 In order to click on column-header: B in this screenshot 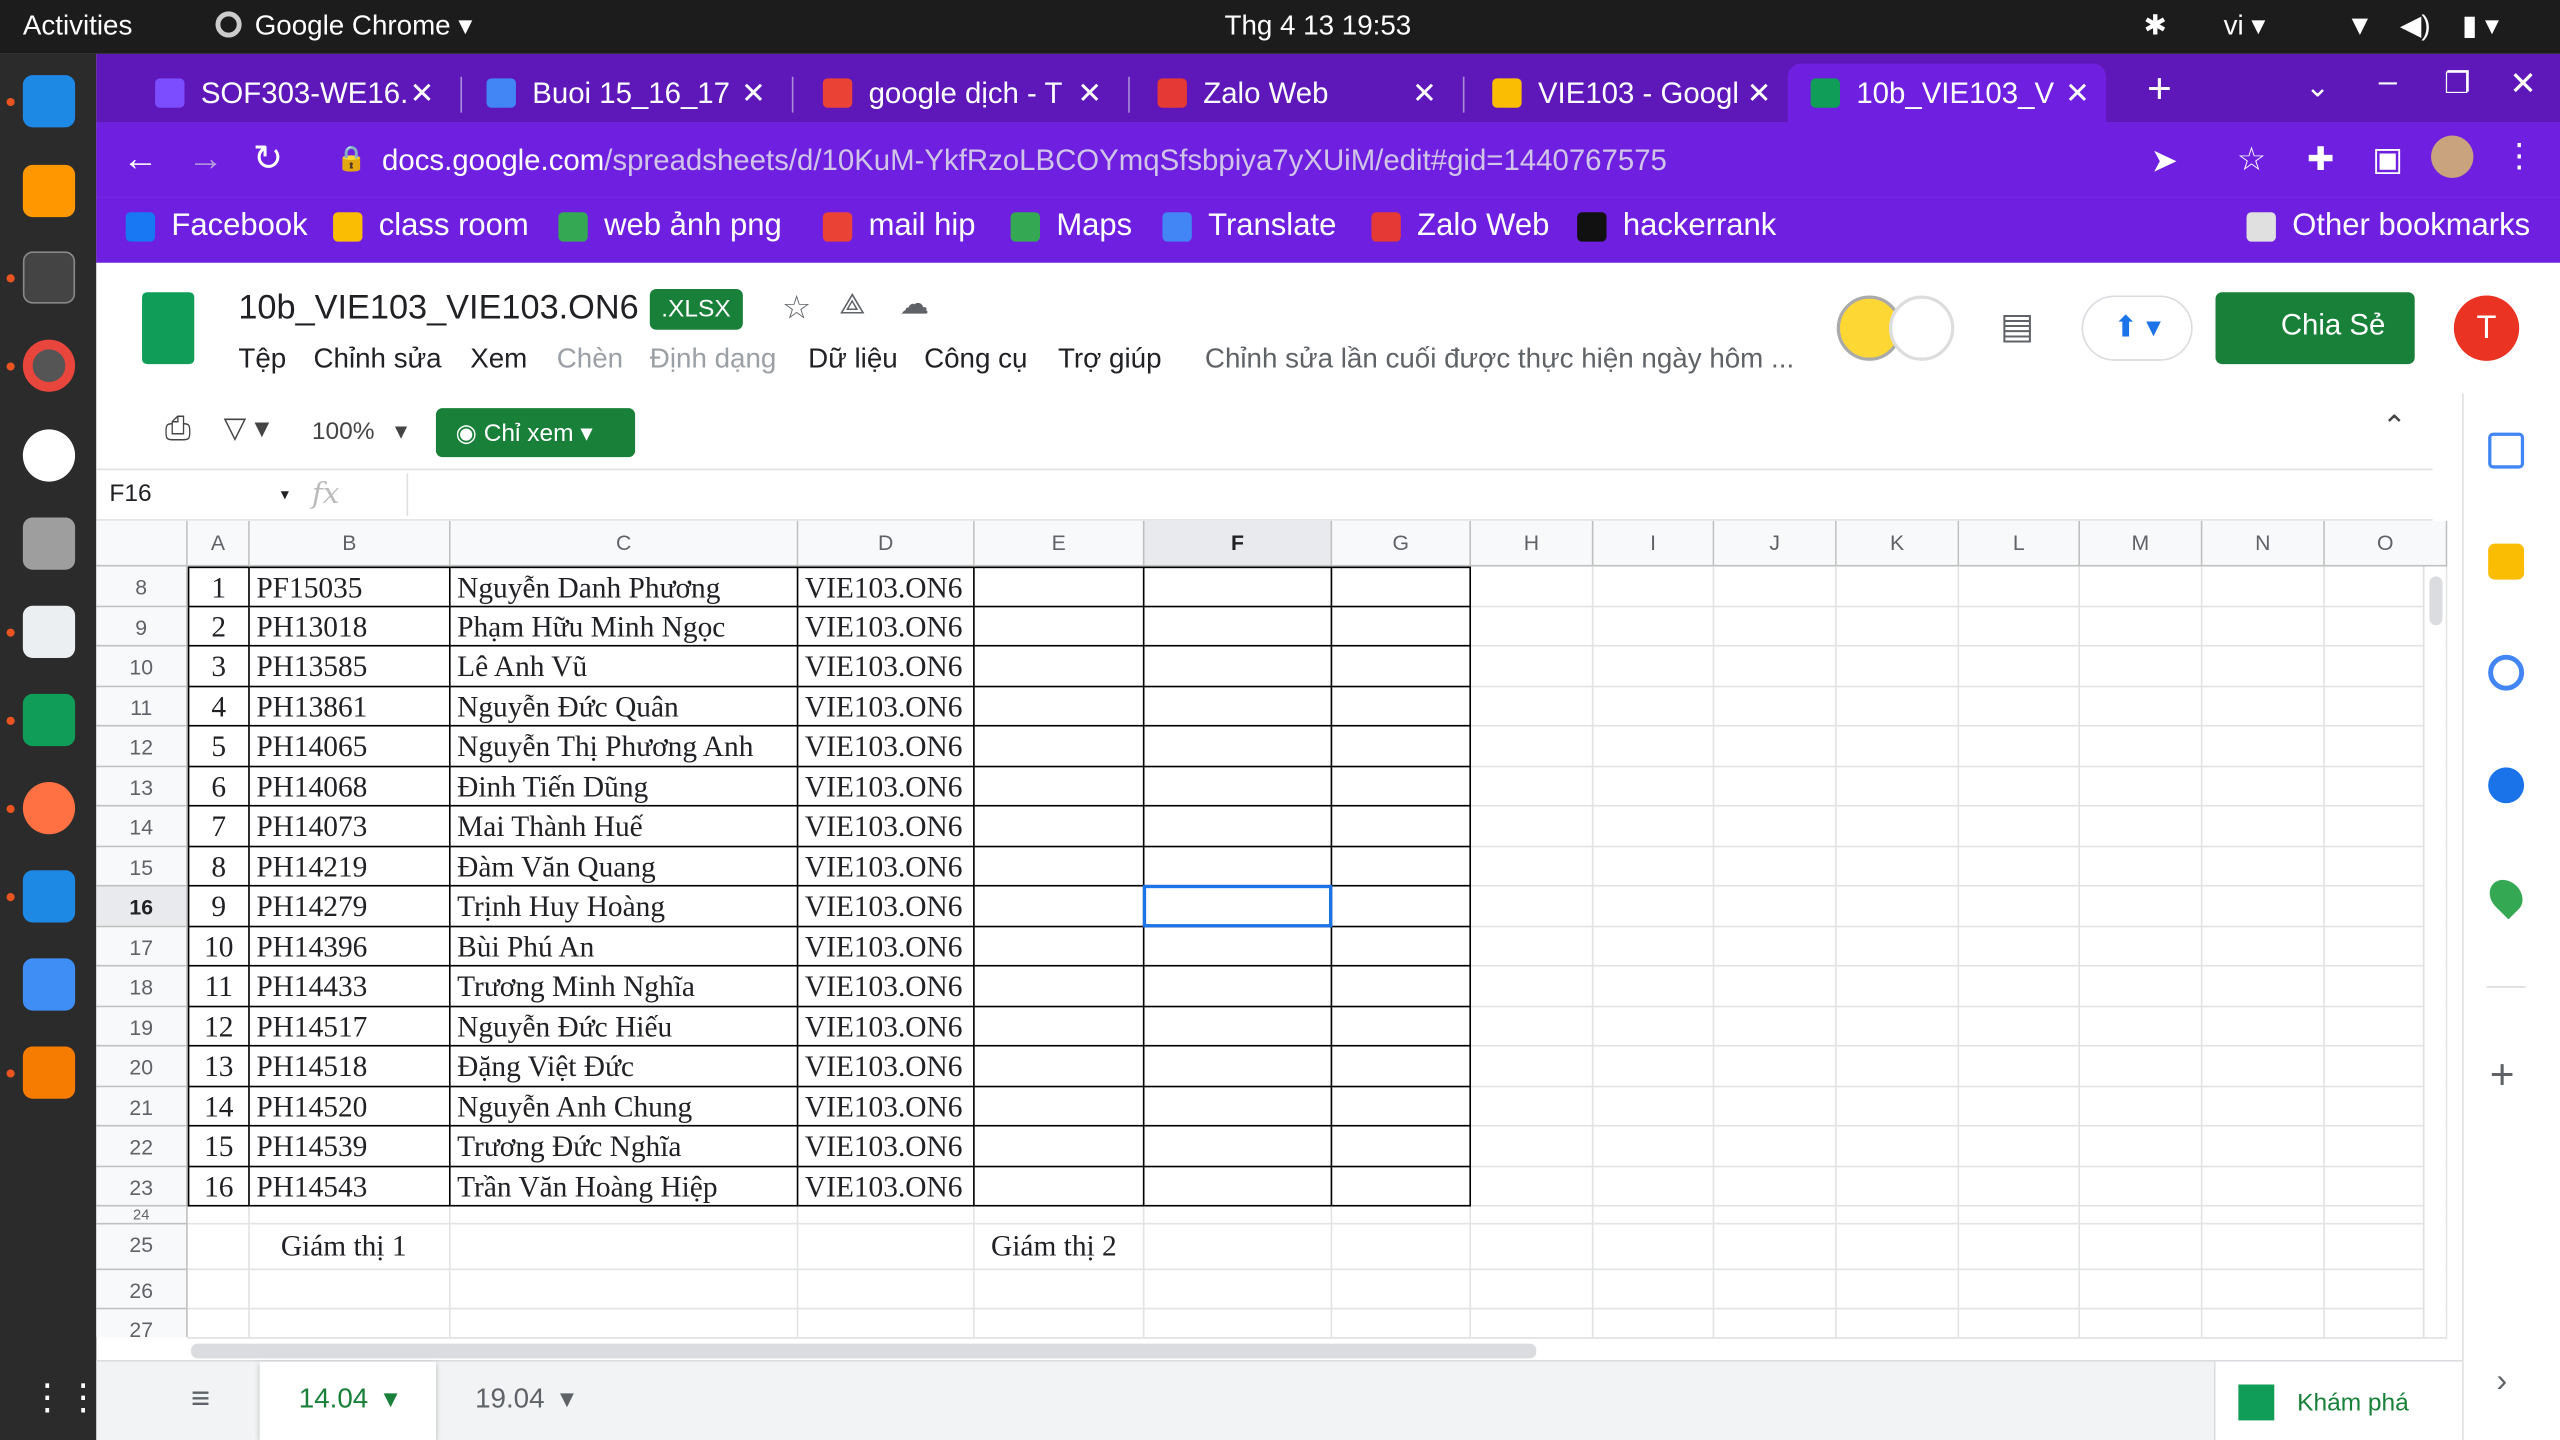, I will do `click(350, 543)`.